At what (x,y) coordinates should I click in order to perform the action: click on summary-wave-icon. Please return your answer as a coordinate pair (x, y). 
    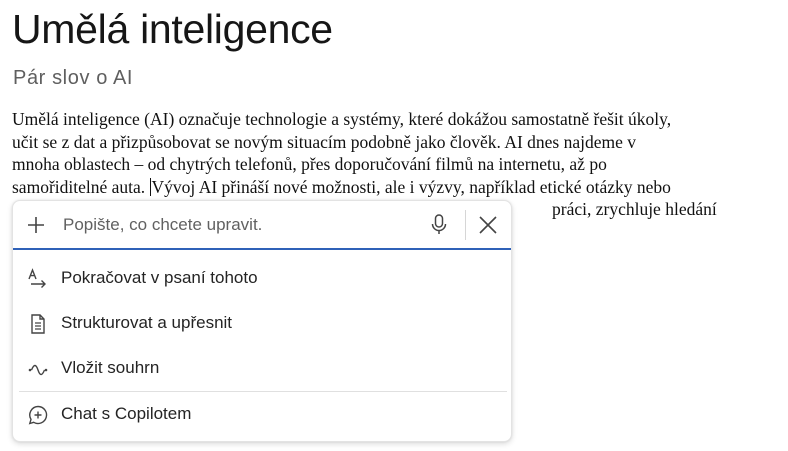
    Looking at the image, I should click on (38, 369).